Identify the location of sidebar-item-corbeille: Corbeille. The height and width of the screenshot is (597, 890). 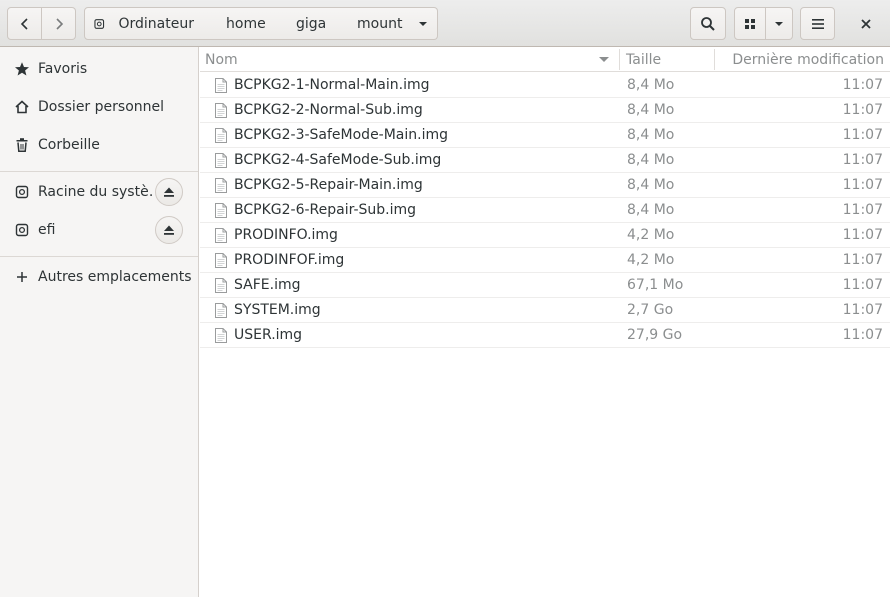
(99, 145).